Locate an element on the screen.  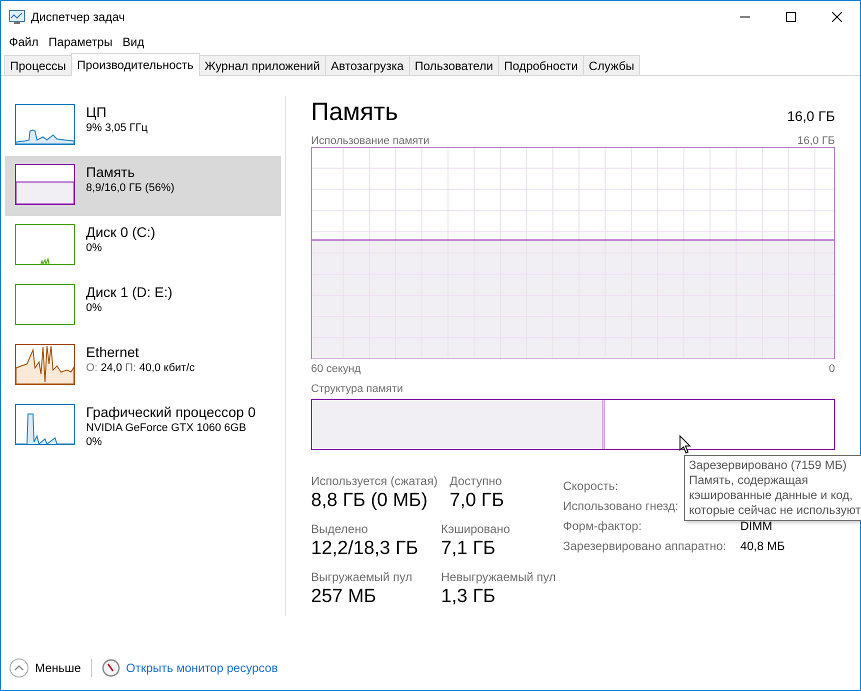
stat-value: 257 МБ is located at coordinates (344, 597).